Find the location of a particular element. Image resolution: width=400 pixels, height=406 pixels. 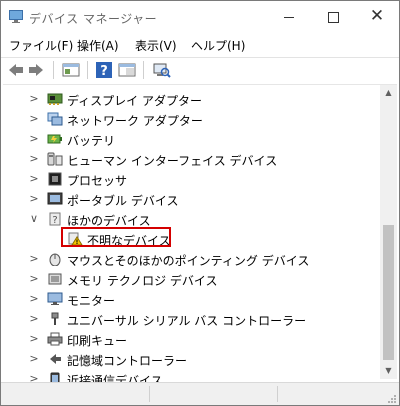

help-icon: ? is located at coordinates (104, 70).